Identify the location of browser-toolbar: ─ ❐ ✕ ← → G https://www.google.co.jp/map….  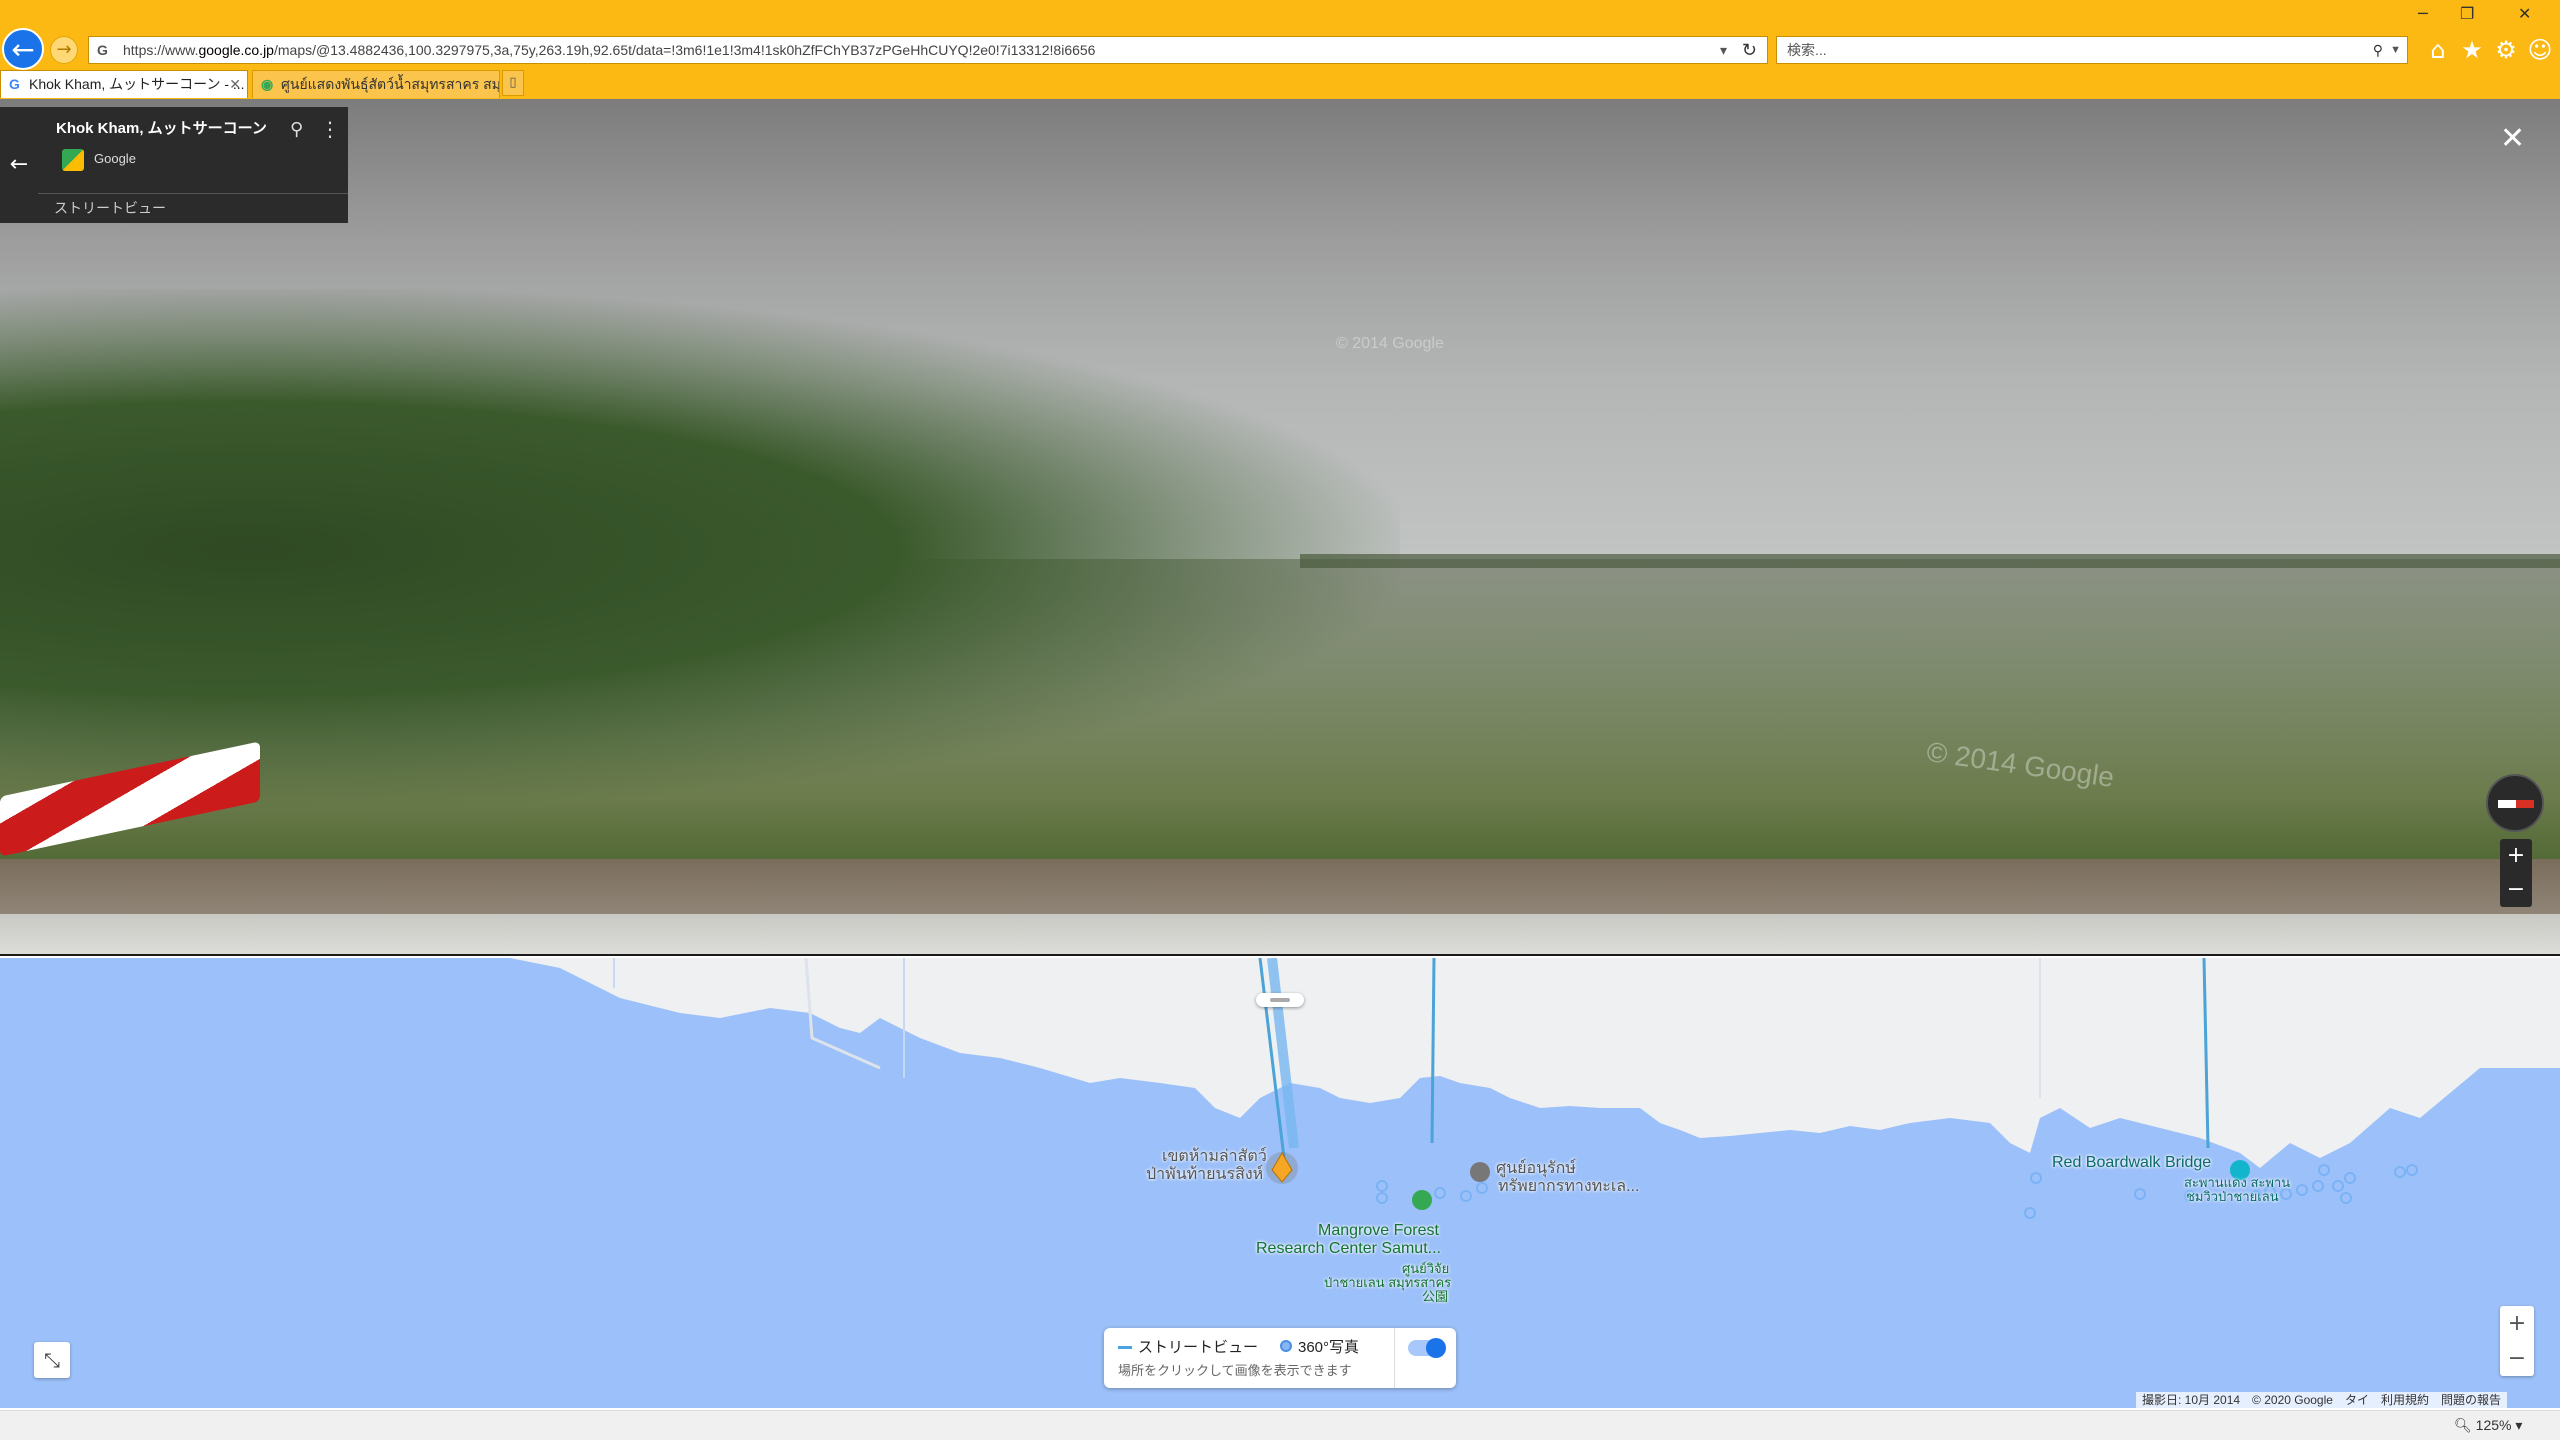
(1280, 49).